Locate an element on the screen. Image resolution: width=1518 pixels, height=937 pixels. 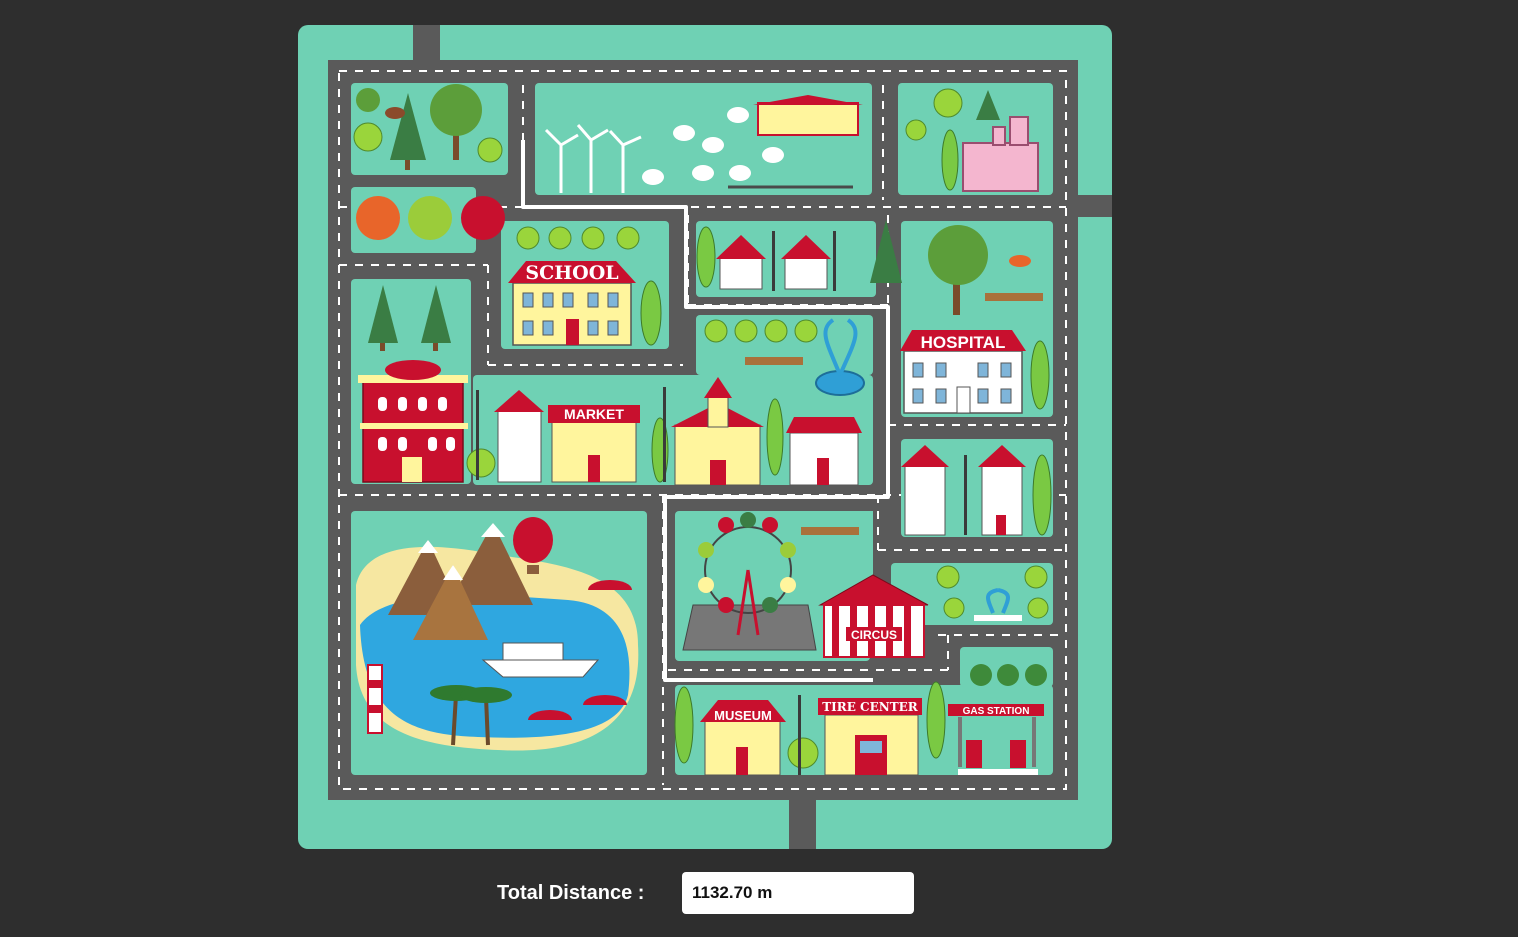
red-mansion is located at coordinates (413, 421).